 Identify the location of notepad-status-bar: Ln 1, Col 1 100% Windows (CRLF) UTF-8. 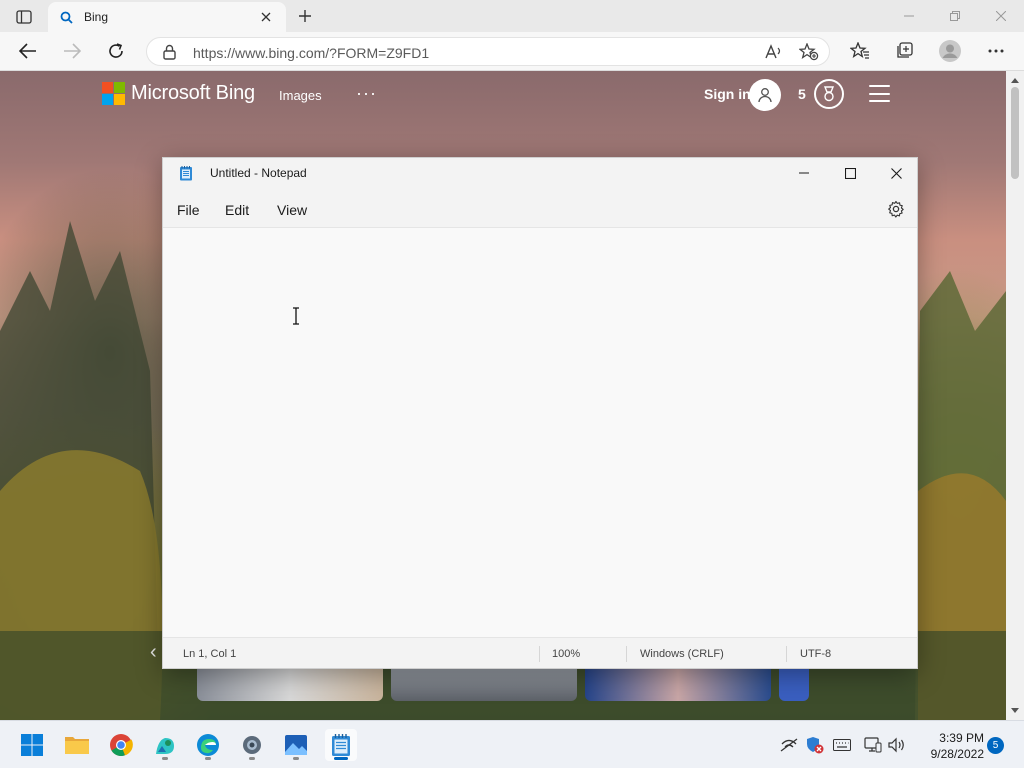
(540, 652).